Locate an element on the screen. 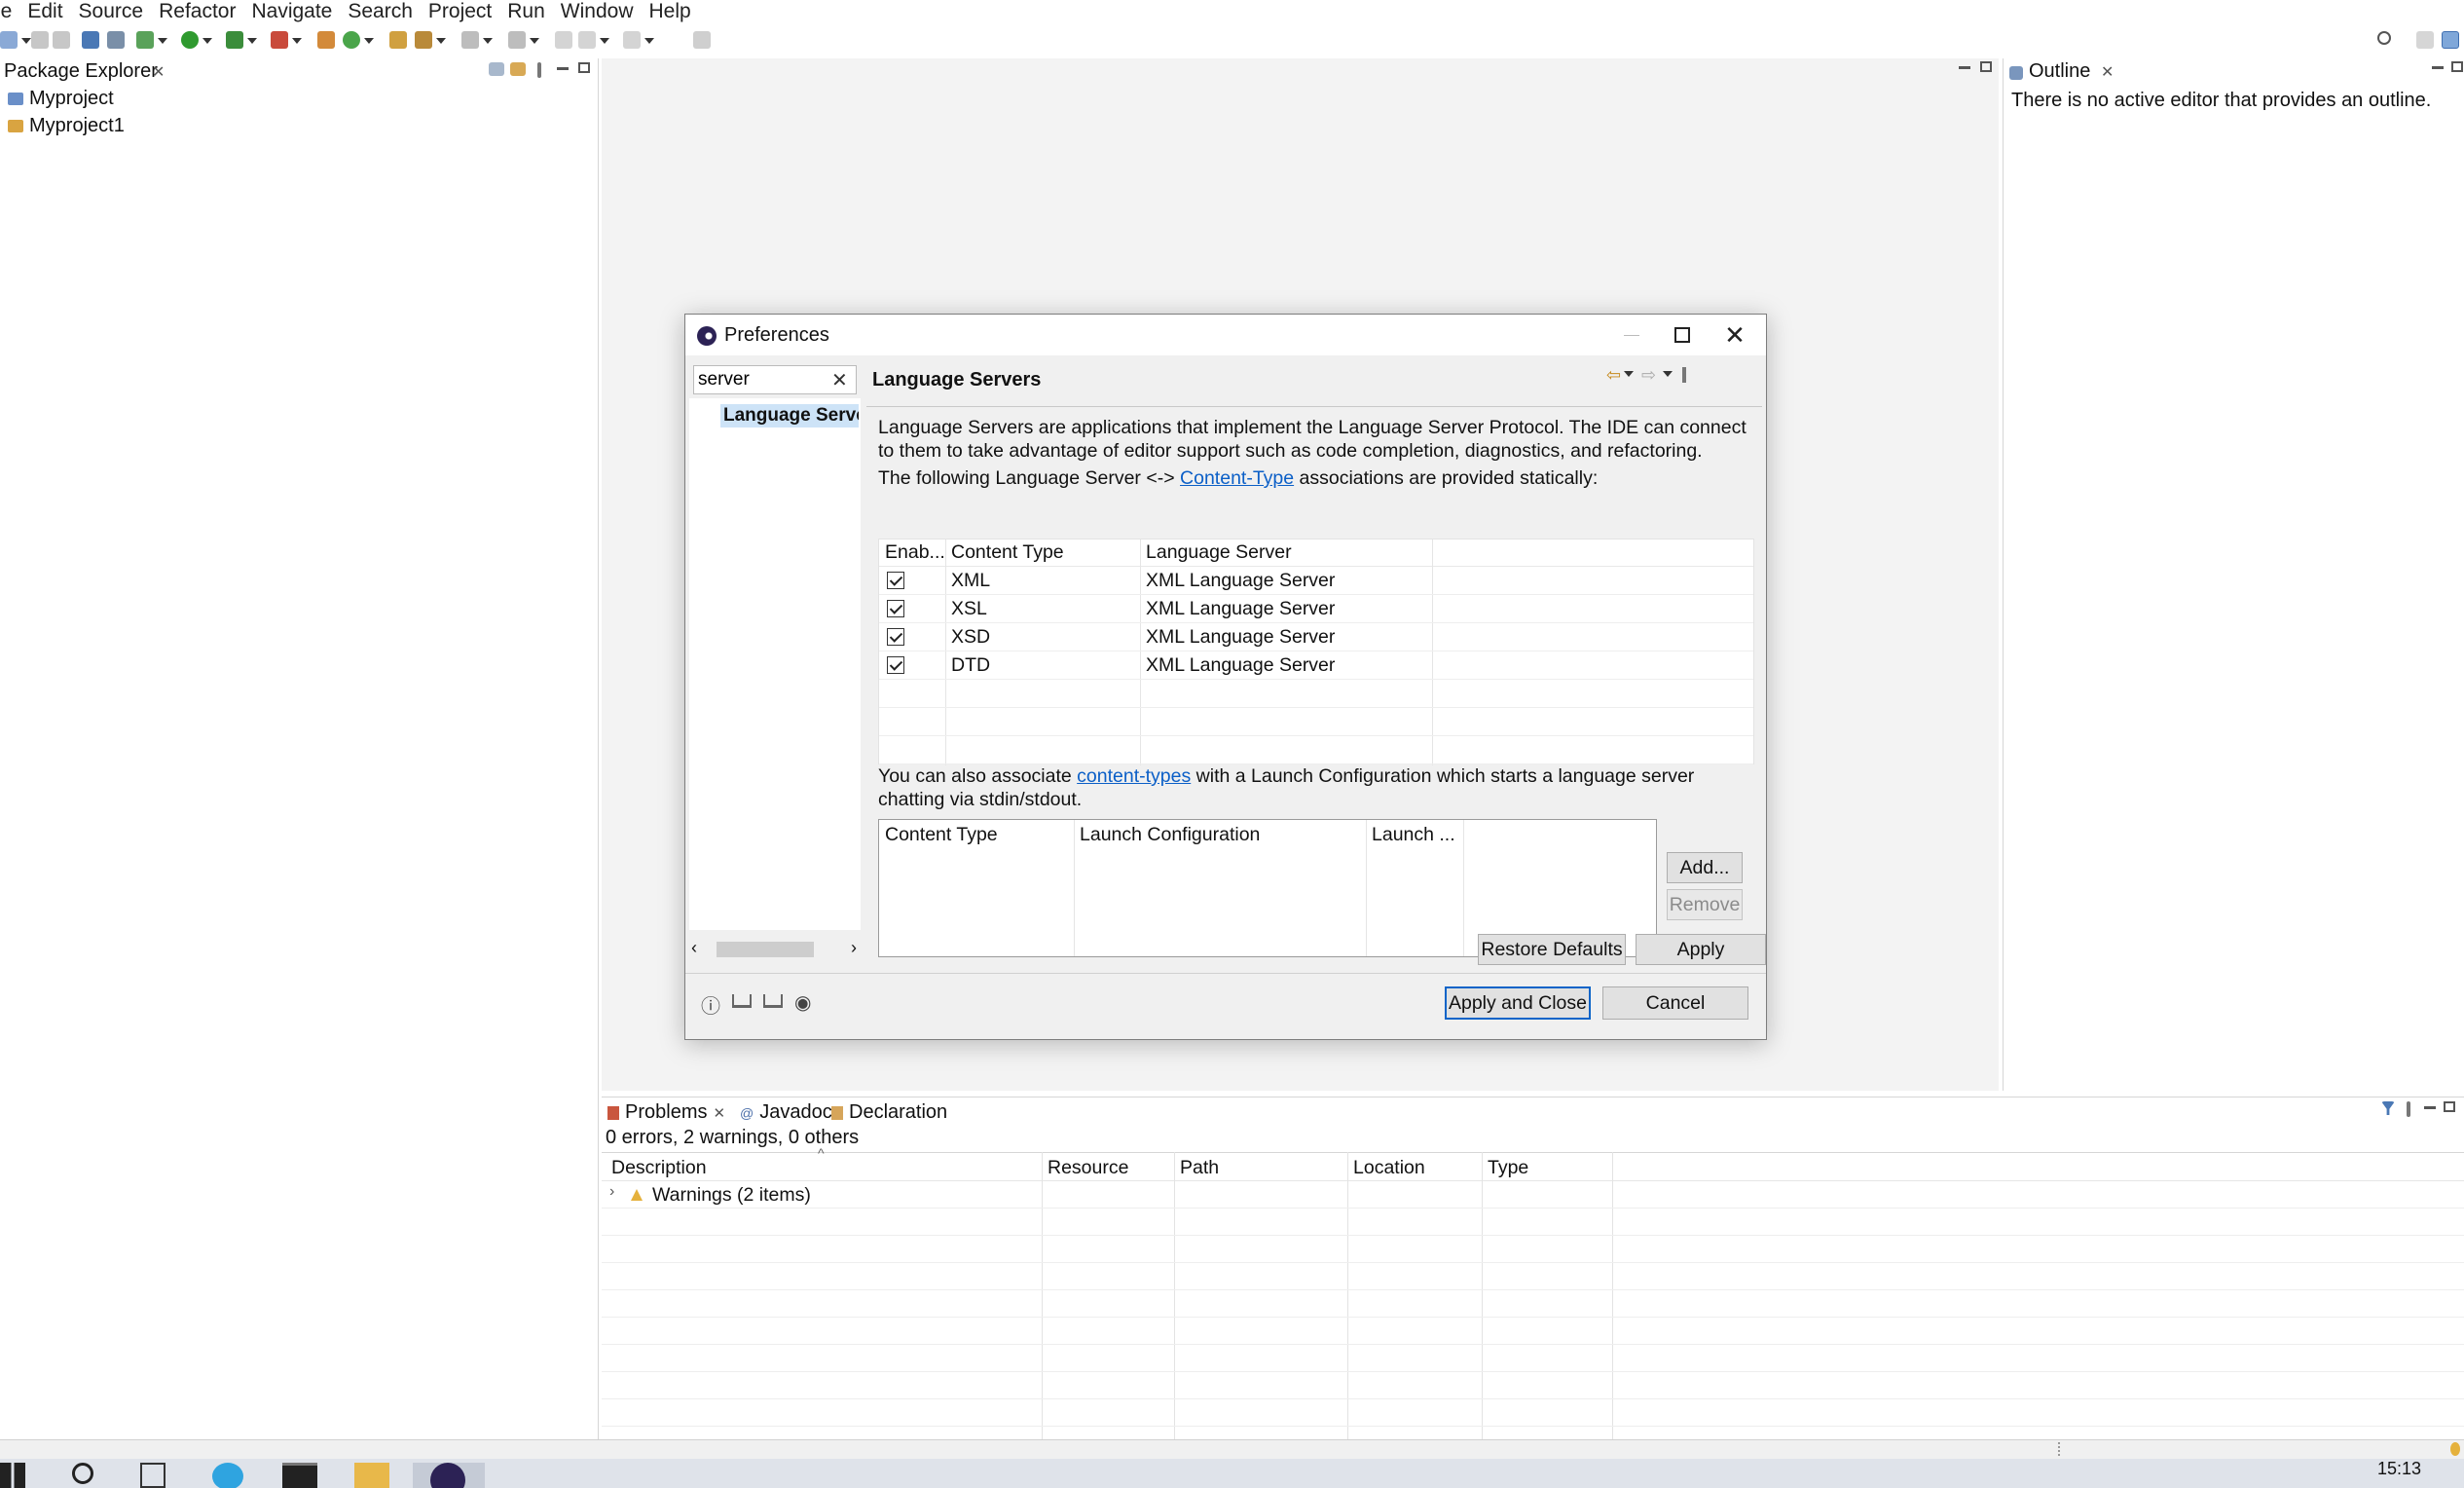  table-row: XSD XML Language Server is located at coordinates (1316, 637).